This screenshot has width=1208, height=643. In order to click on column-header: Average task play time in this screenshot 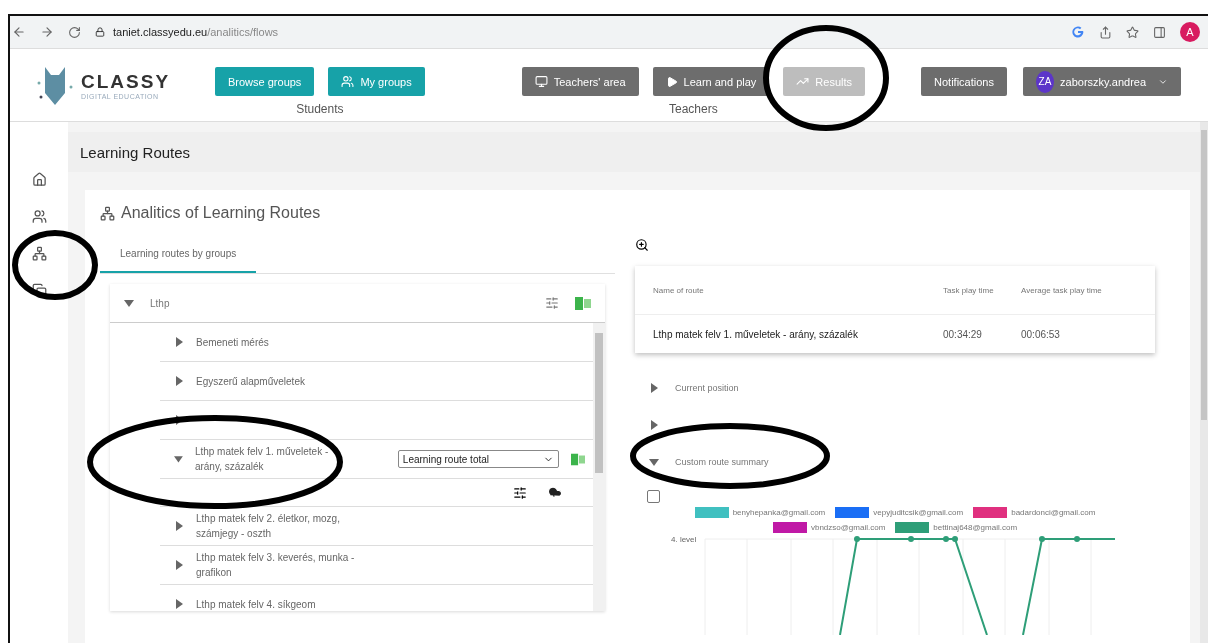, I will do `click(1062, 290)`.